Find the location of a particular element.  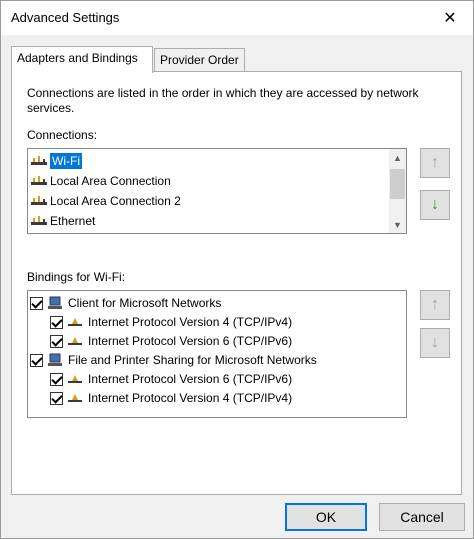

connection-move-up-button: ↑ is located at coordinates (435, 163).